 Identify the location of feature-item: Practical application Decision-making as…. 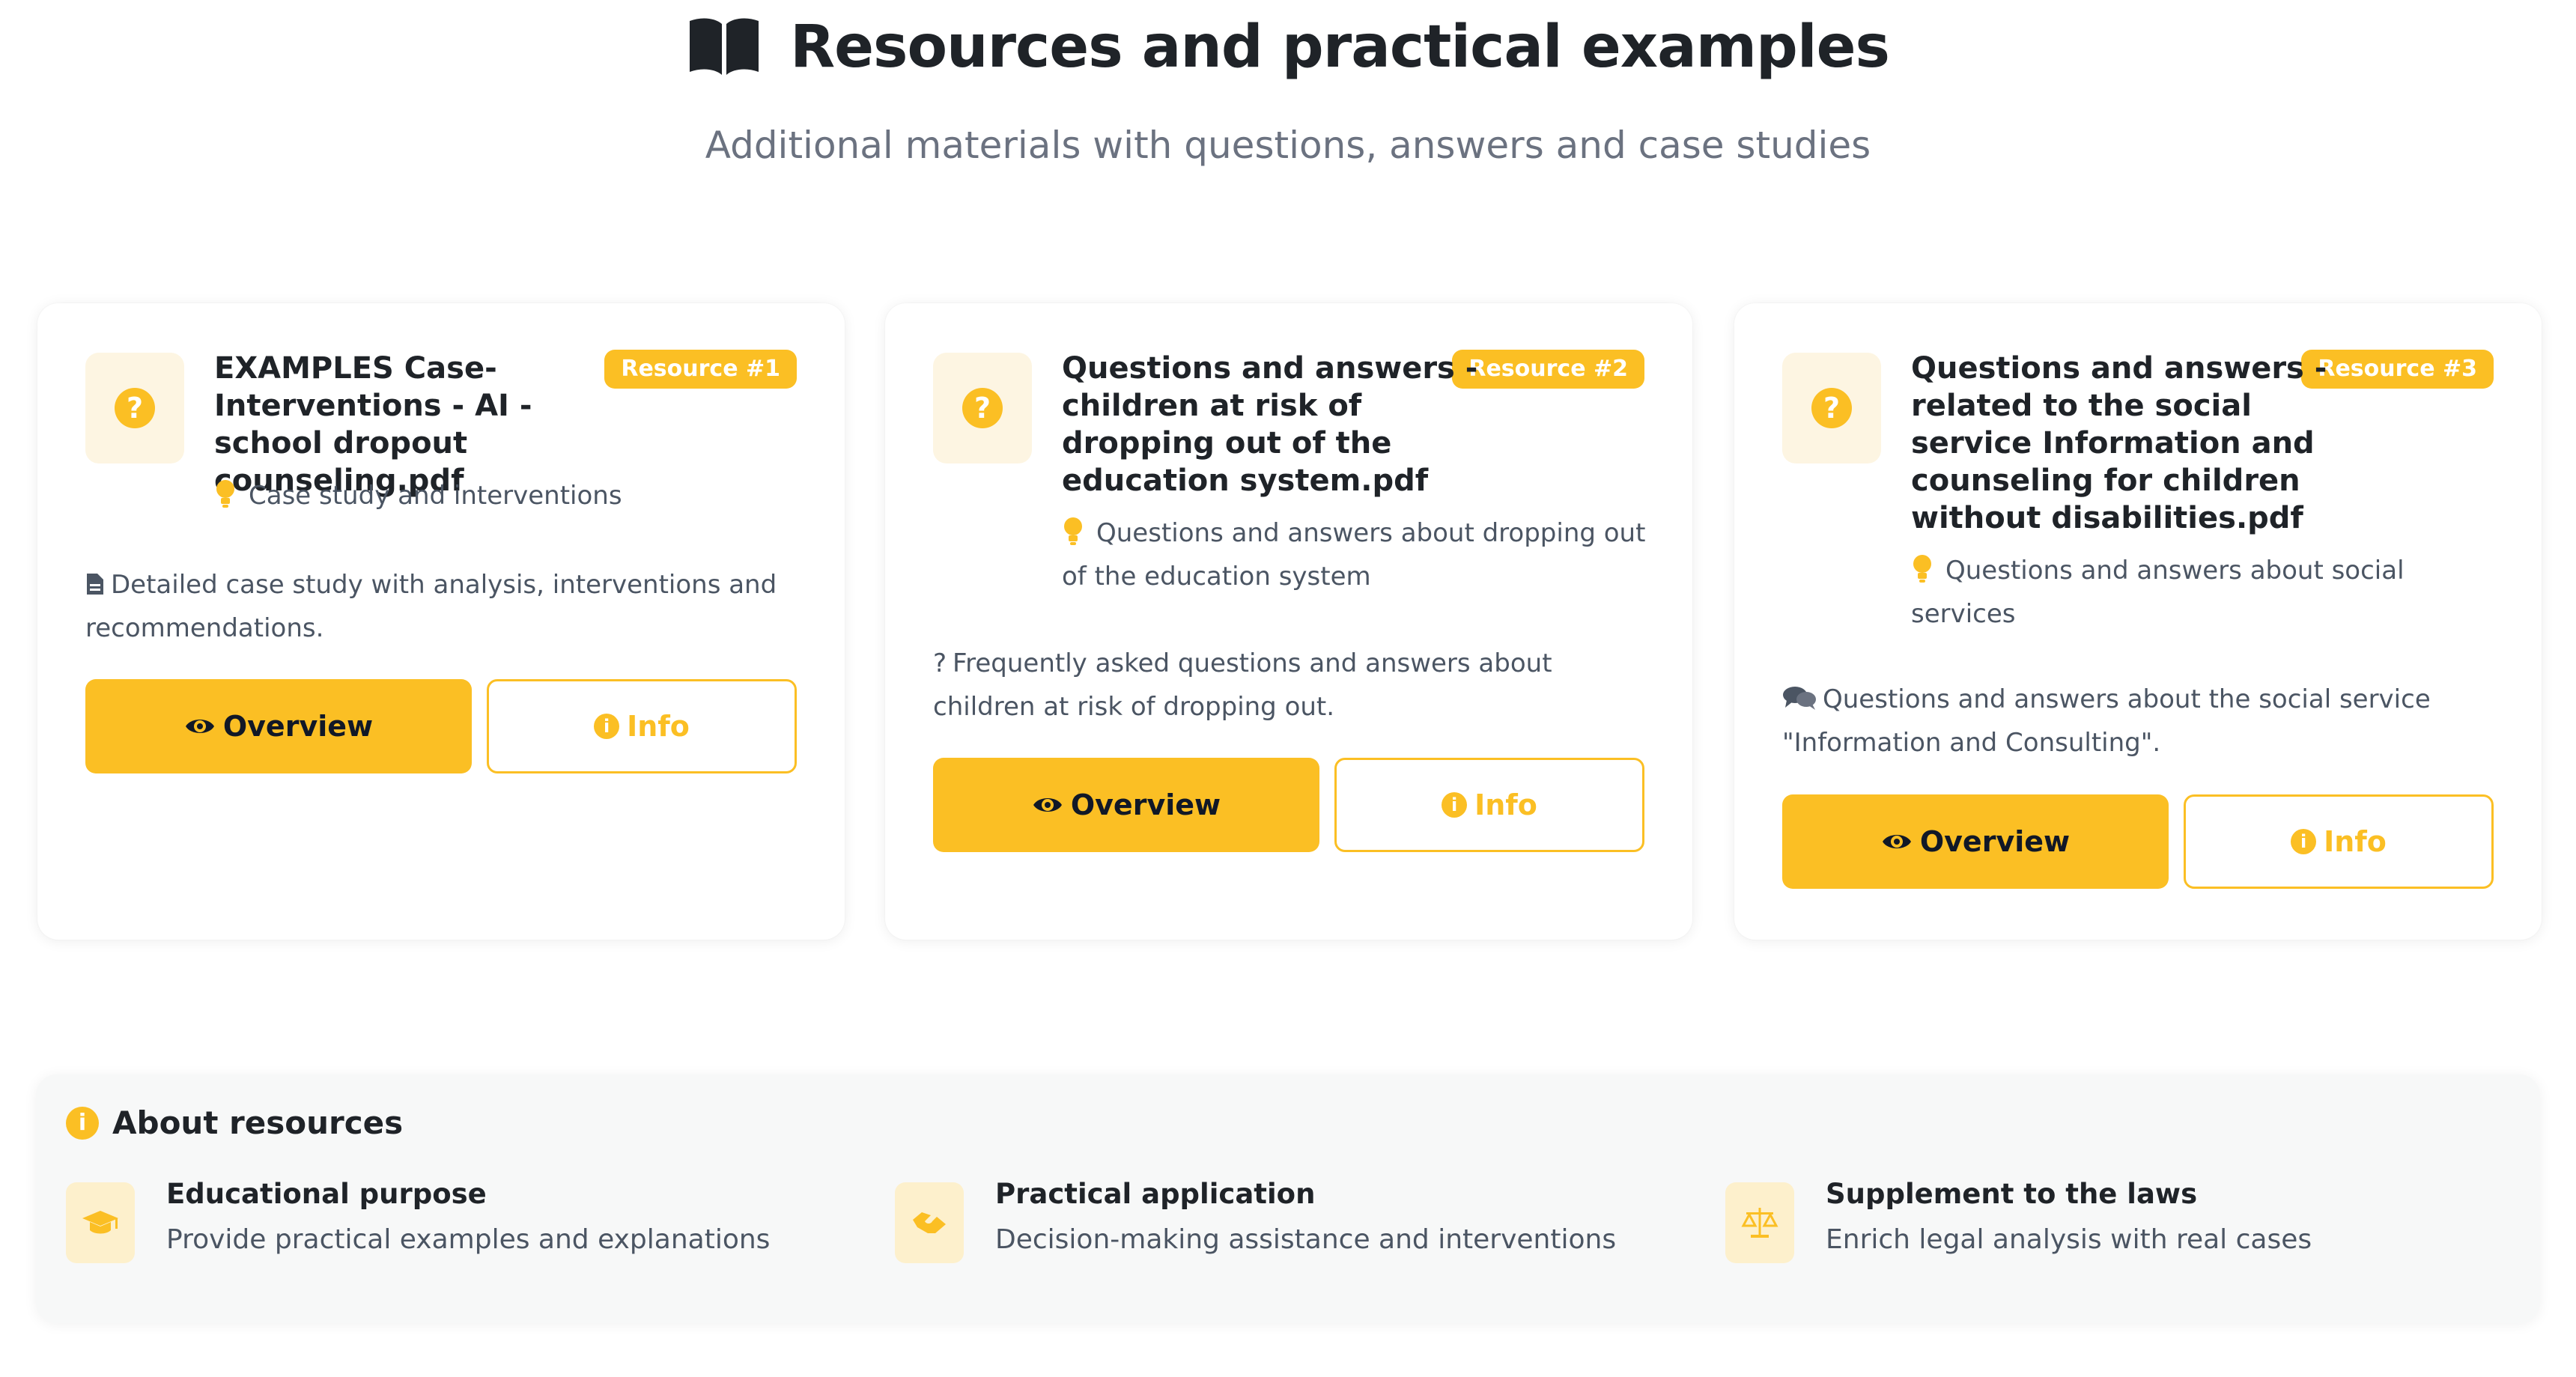
(1292, 1229).